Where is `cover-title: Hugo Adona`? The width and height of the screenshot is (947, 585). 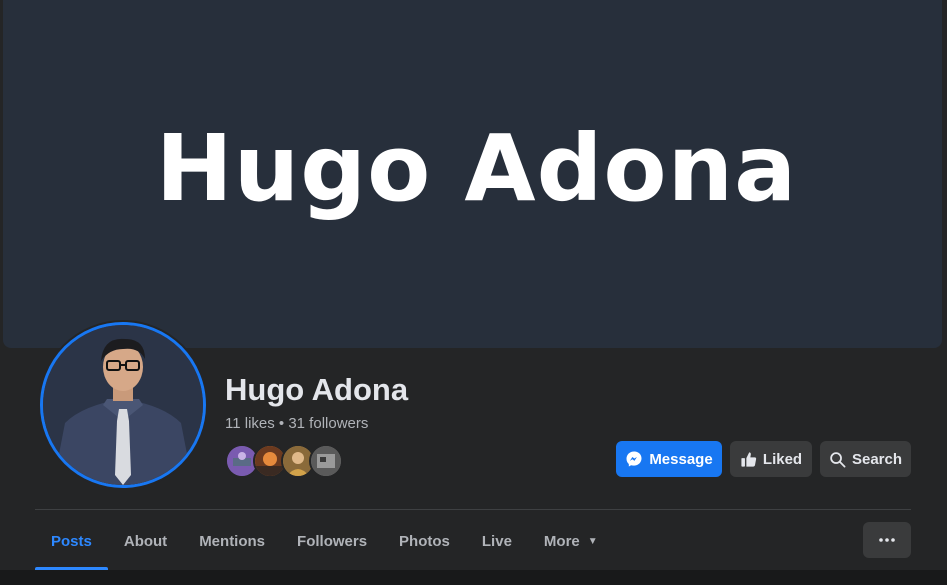 cover-title: Hugo Adona is located at coordinates (476, 168).